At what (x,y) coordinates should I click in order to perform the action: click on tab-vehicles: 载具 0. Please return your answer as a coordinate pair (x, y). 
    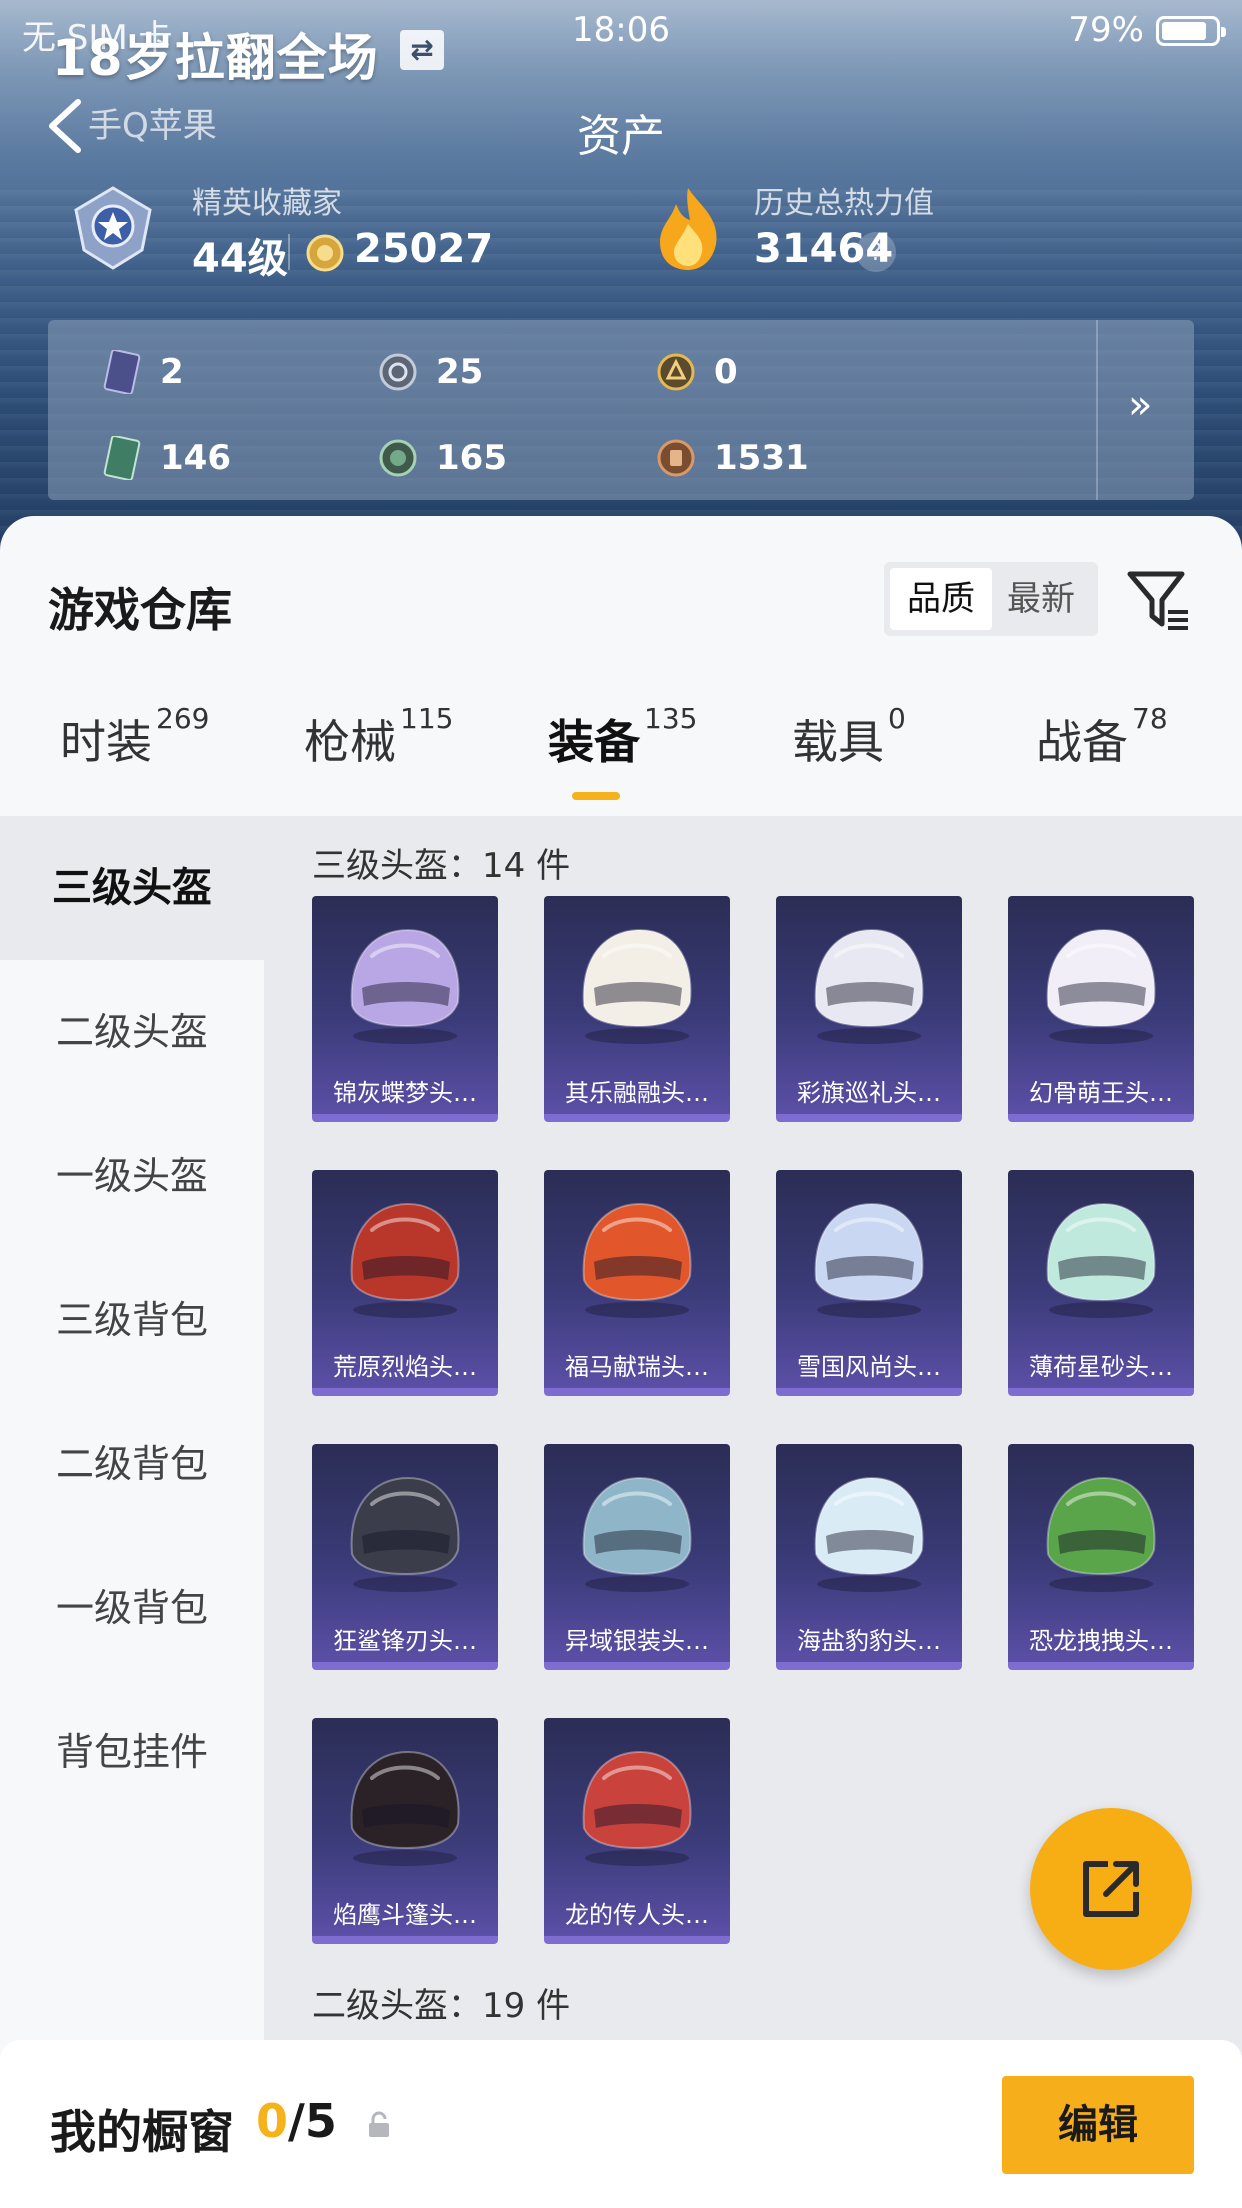
    Looking at the image, I should click on (849, 749).